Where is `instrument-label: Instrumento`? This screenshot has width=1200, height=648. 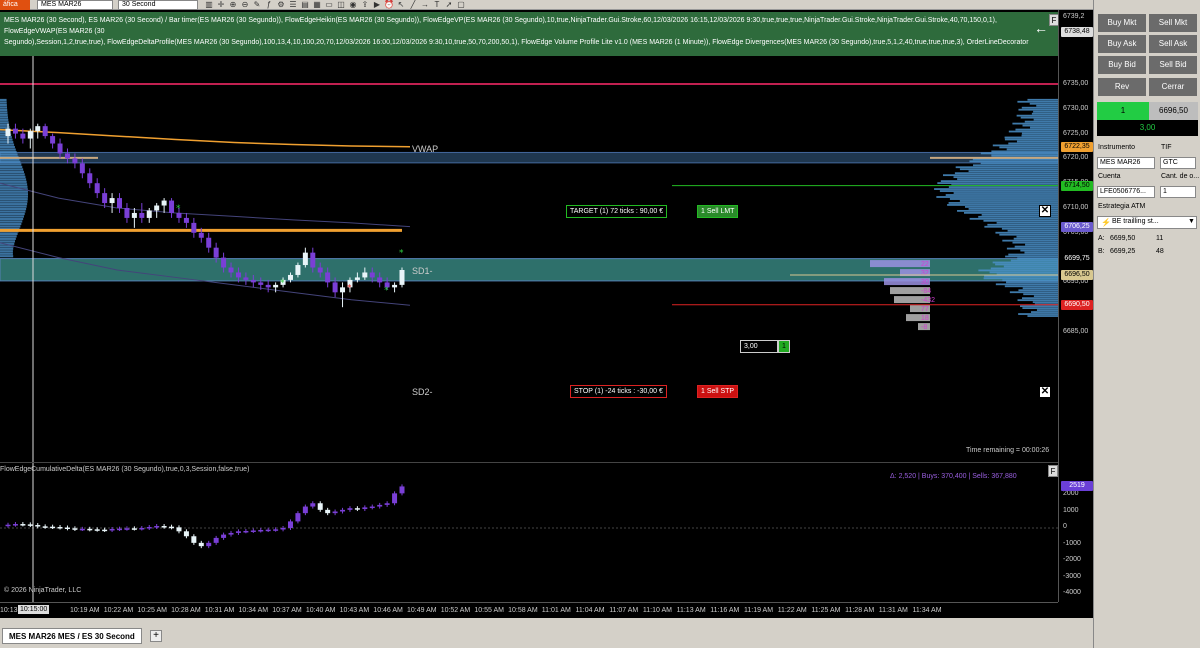 instrument-label: Instrumento is located at coordinates (1116, 147).